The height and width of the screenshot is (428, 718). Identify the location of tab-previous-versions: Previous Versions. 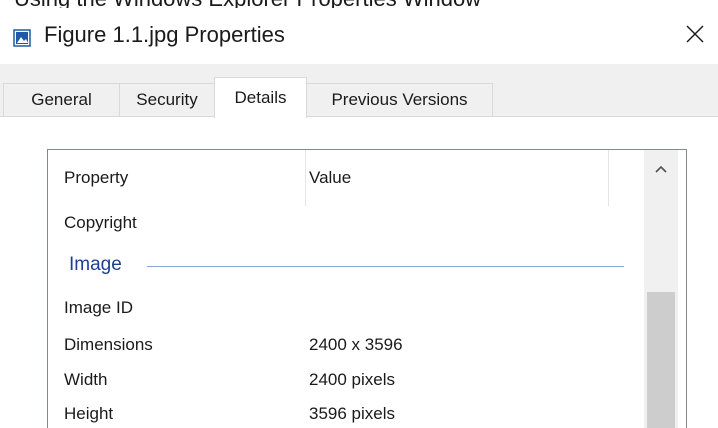
(399, 99).